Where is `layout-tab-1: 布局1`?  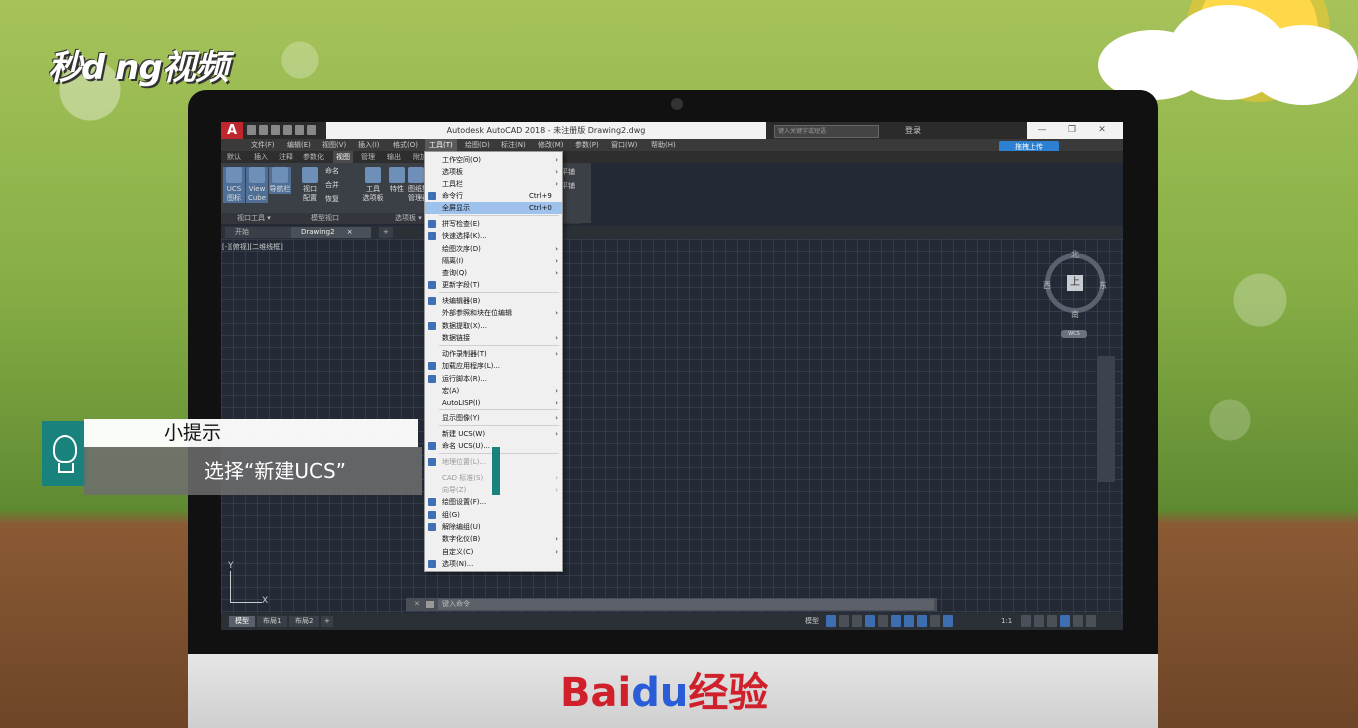
layout-tab-1: 布局1 is located at coordinates (272, 621).